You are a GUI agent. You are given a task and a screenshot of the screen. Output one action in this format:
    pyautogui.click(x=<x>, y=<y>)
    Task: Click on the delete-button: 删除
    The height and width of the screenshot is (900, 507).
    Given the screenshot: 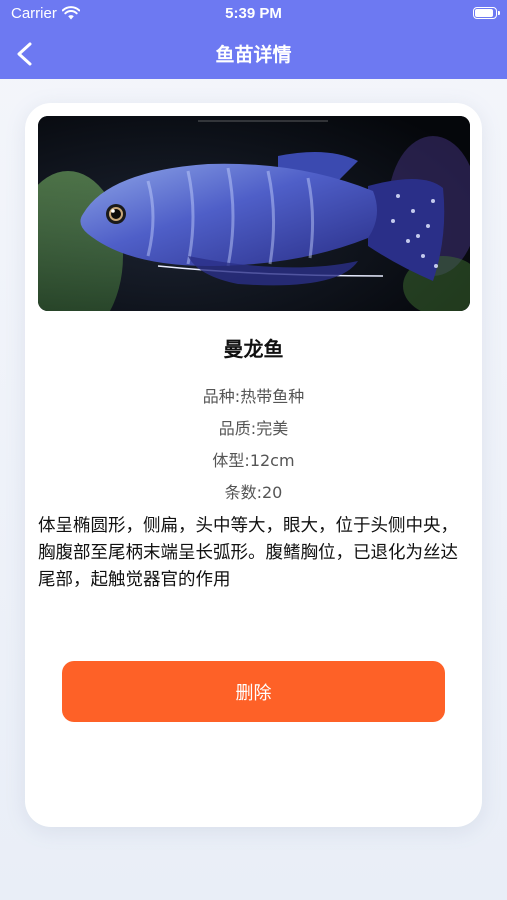 What is the action you would take?
    pyautogui.click(x=253, y=691)
    